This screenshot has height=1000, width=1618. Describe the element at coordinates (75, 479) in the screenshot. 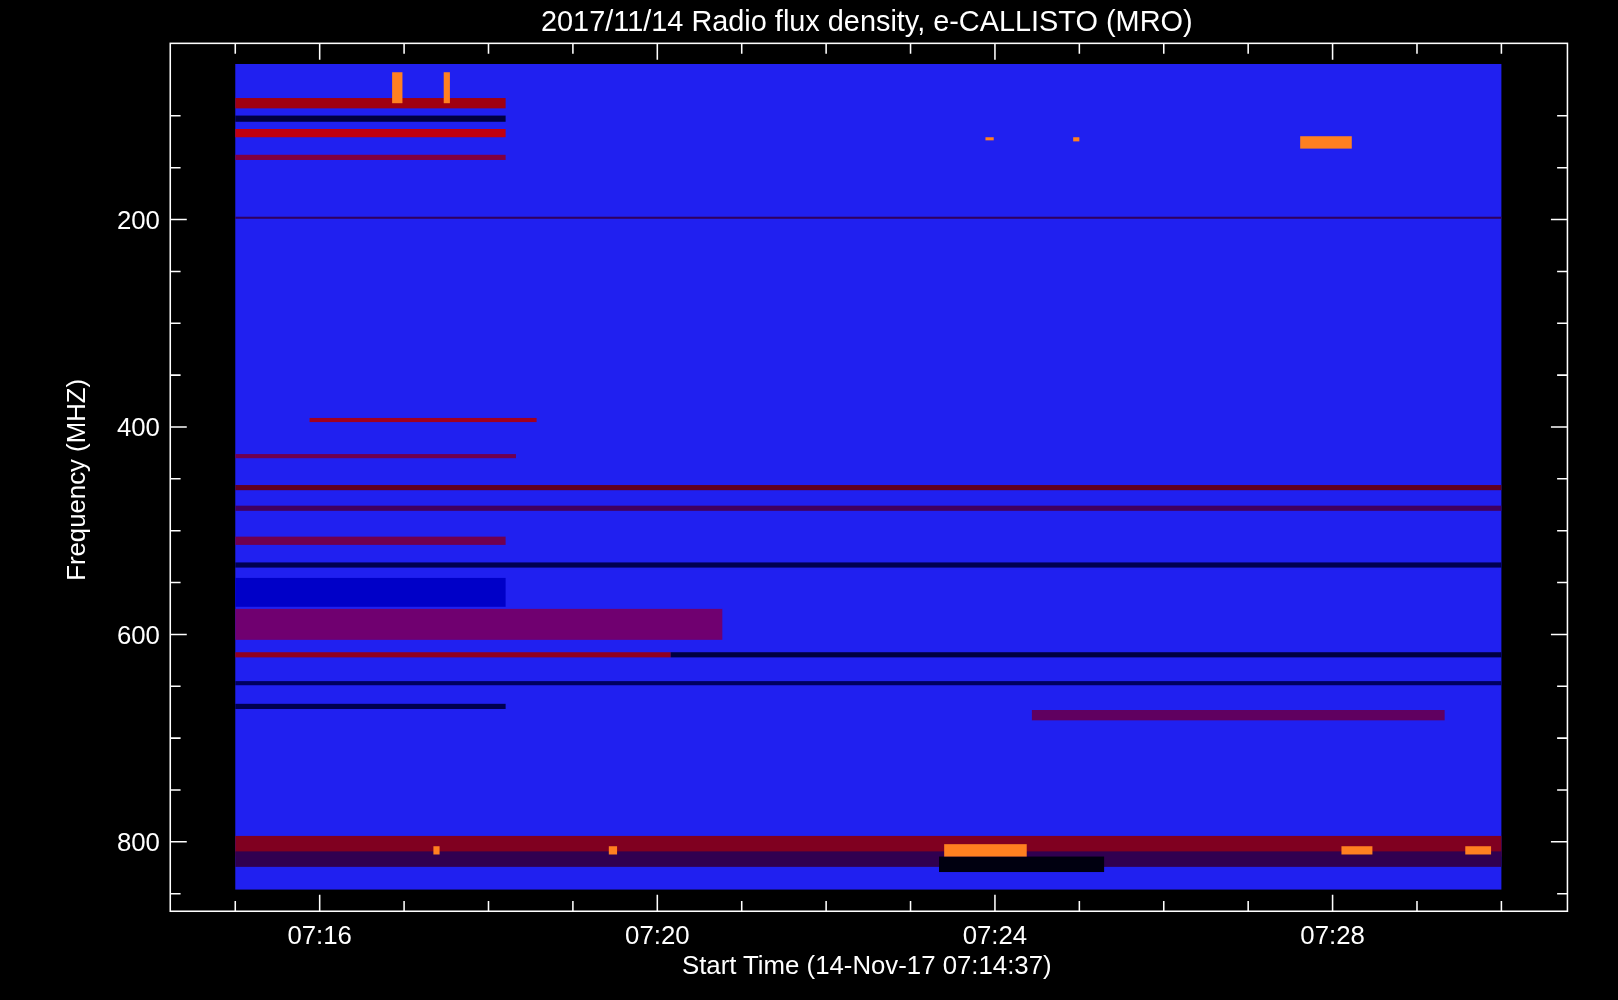

I see `y-axis-label: Frequency (MHZ)` at that location.